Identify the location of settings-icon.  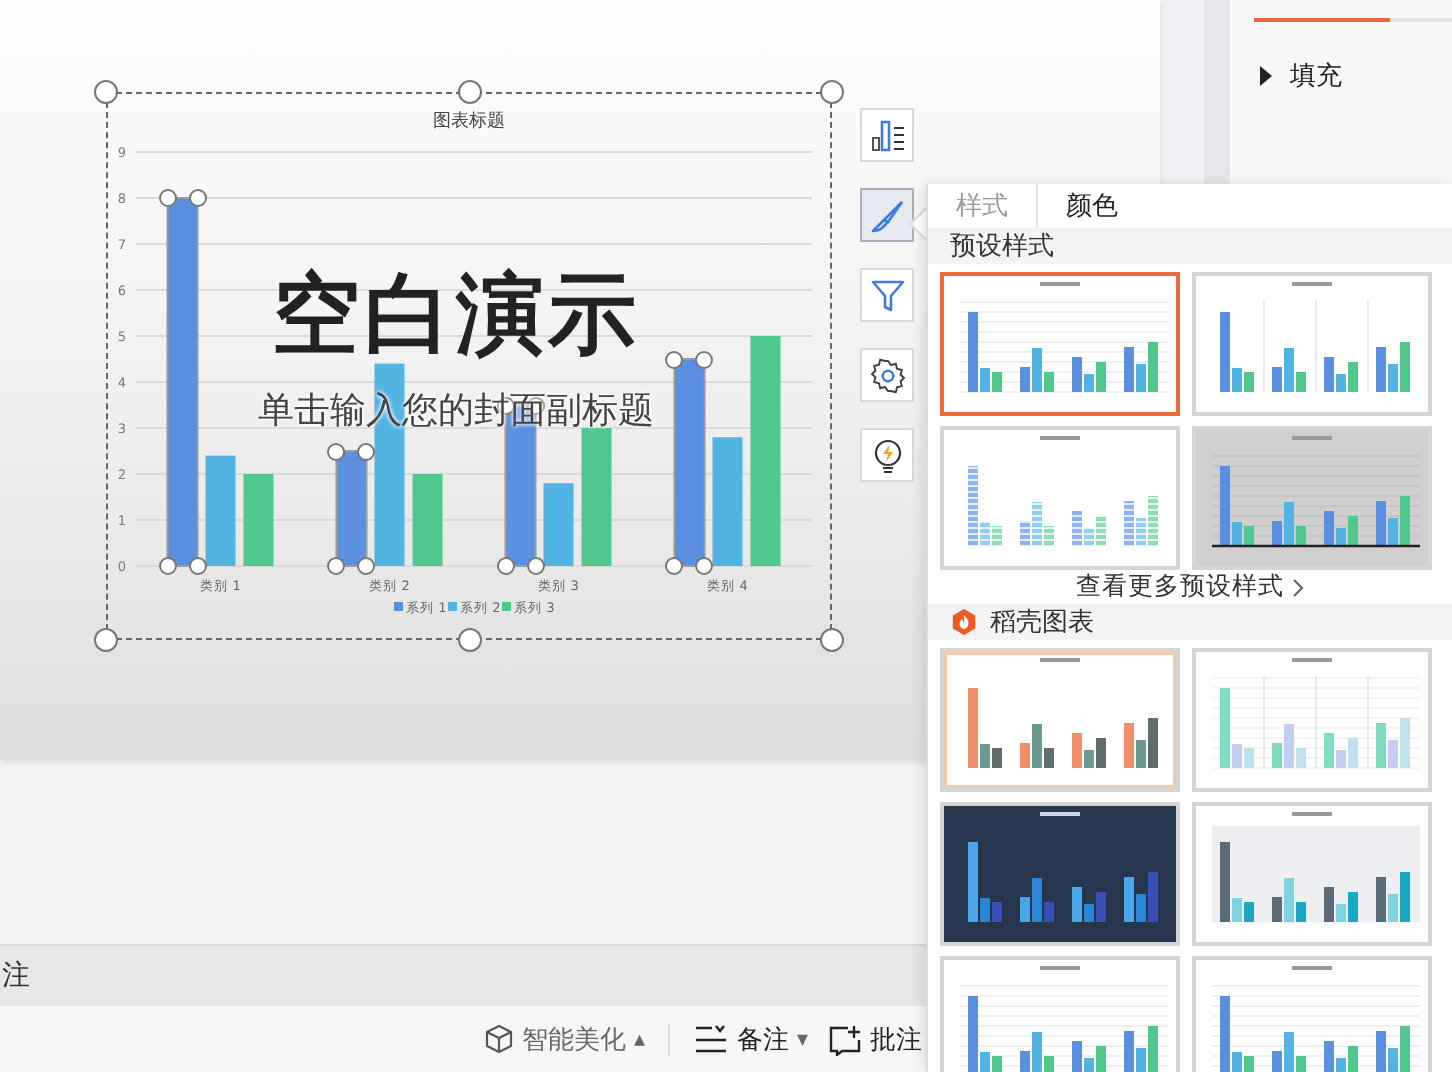
(887, 375).